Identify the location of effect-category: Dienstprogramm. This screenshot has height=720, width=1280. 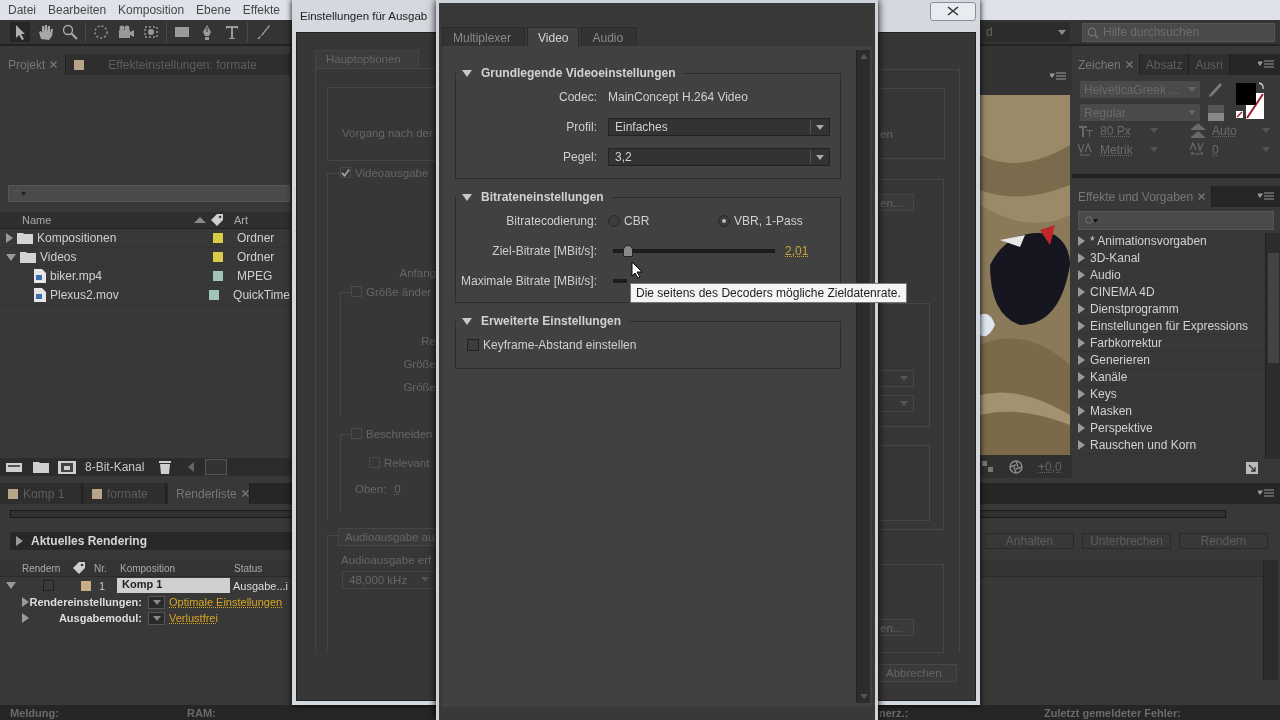
(1134, 309).